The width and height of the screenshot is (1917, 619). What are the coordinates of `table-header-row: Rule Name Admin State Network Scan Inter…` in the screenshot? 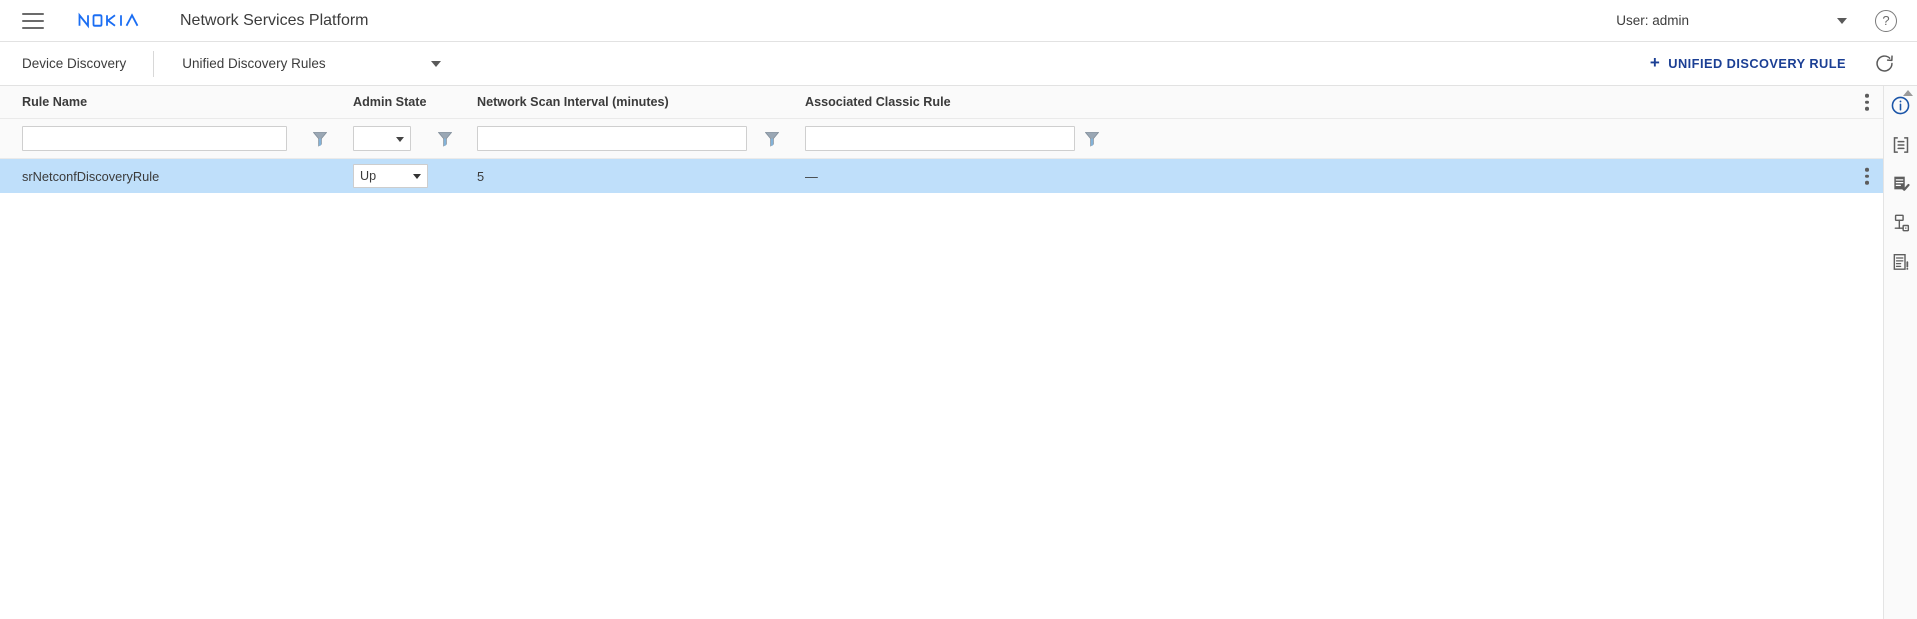 It's located at (941, 102).